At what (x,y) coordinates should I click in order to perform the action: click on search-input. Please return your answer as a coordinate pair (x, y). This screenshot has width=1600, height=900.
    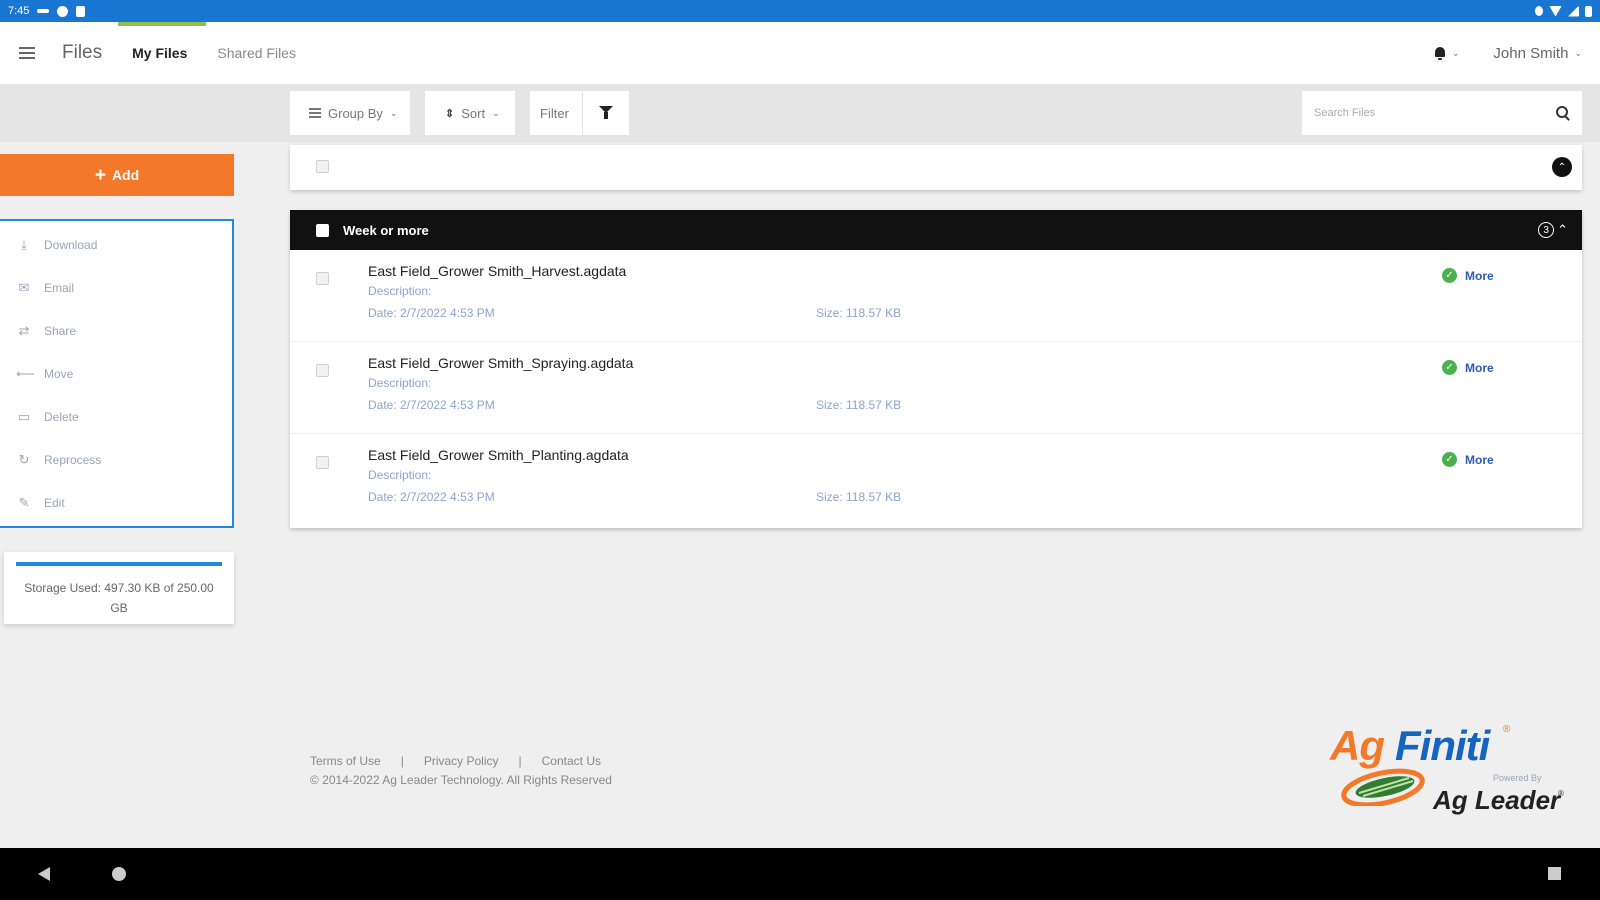
    Looking at the image, I should click on (1435, 113).